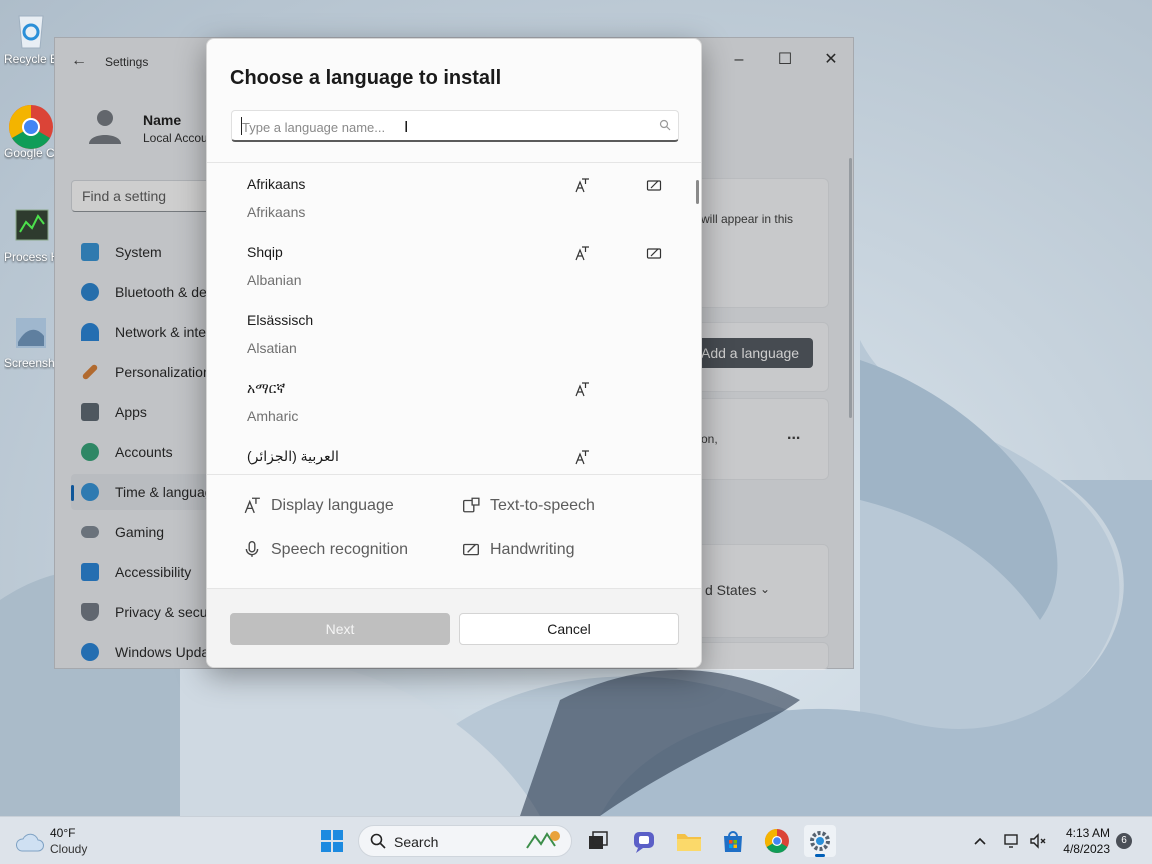  I want to click on chat-icon, so click(644, 842).